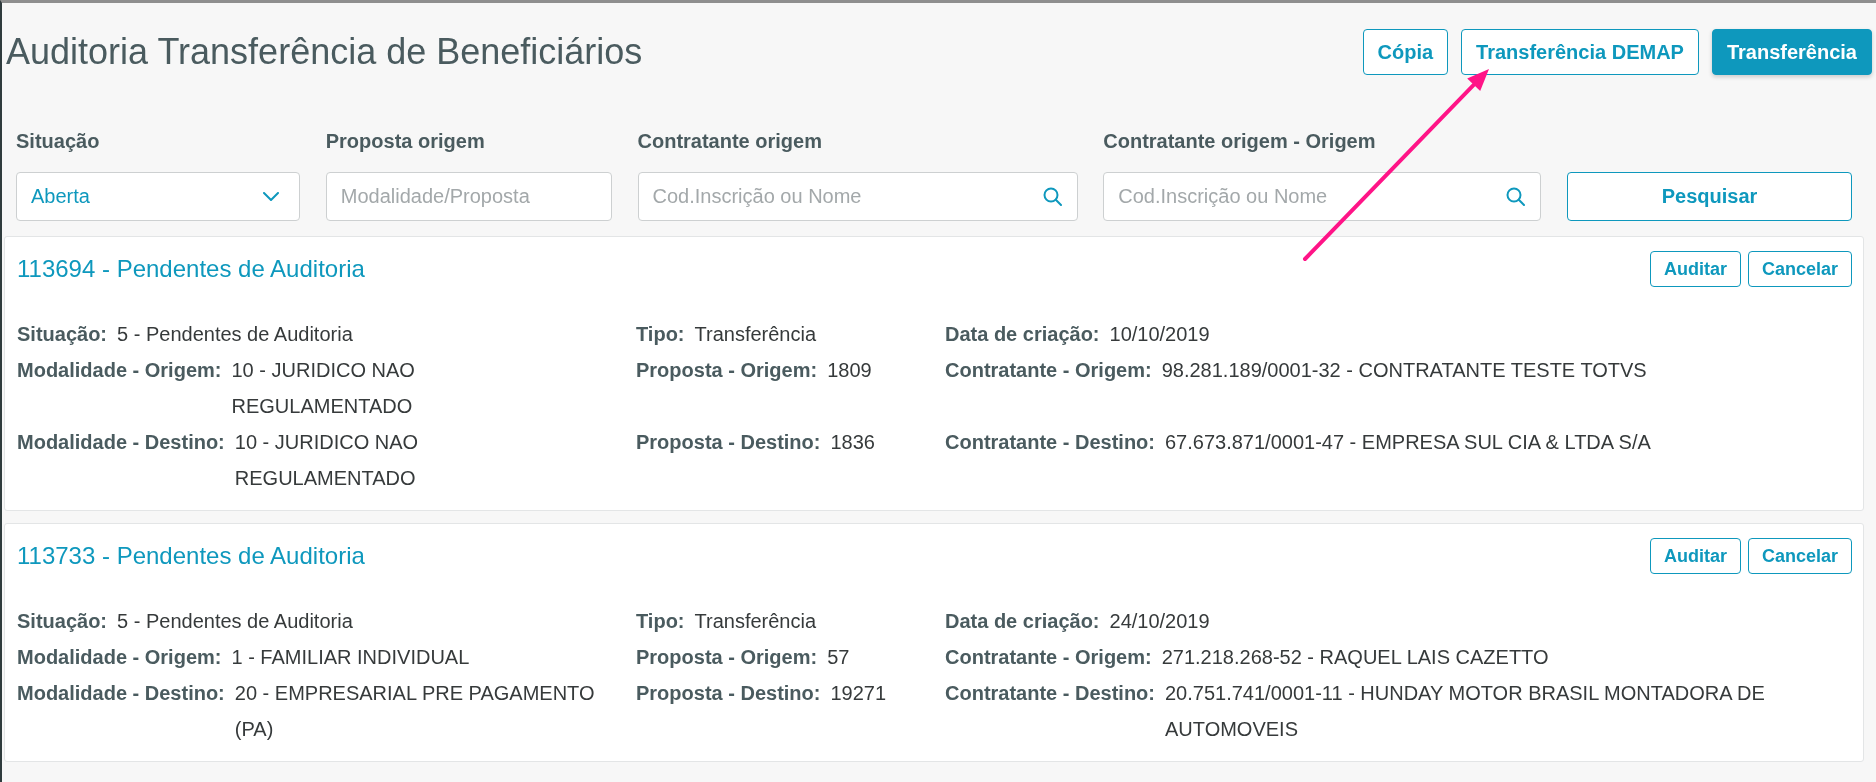 The image size is (1876, 782). What do you see at coordinates (405, 141) in the screenshot?
I see `filter-label: Proposta origem` at bounding box center [405, 141].